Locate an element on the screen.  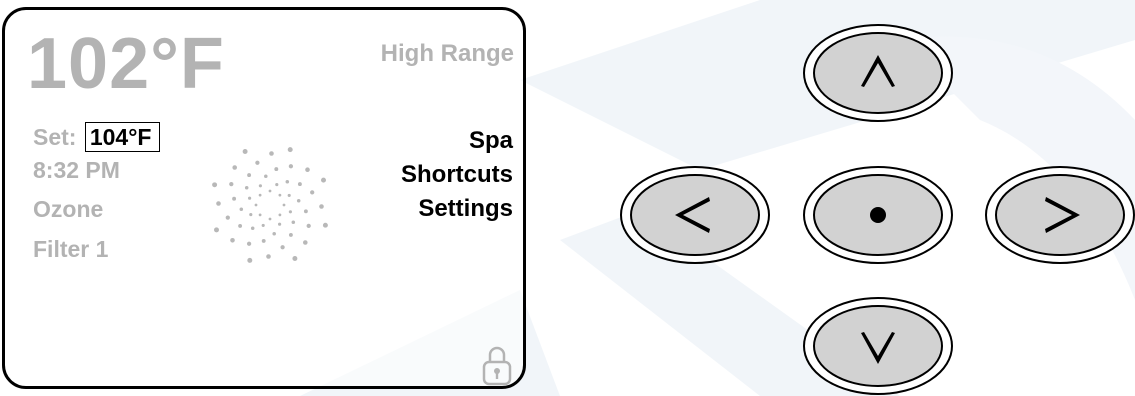
heating-spinner-icon is located at coordinates (270, 205).